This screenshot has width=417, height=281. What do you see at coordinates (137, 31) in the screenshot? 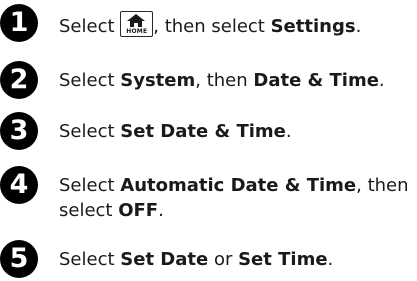
I see `home-icon-label: HOME` at bounding box center [137, 31].